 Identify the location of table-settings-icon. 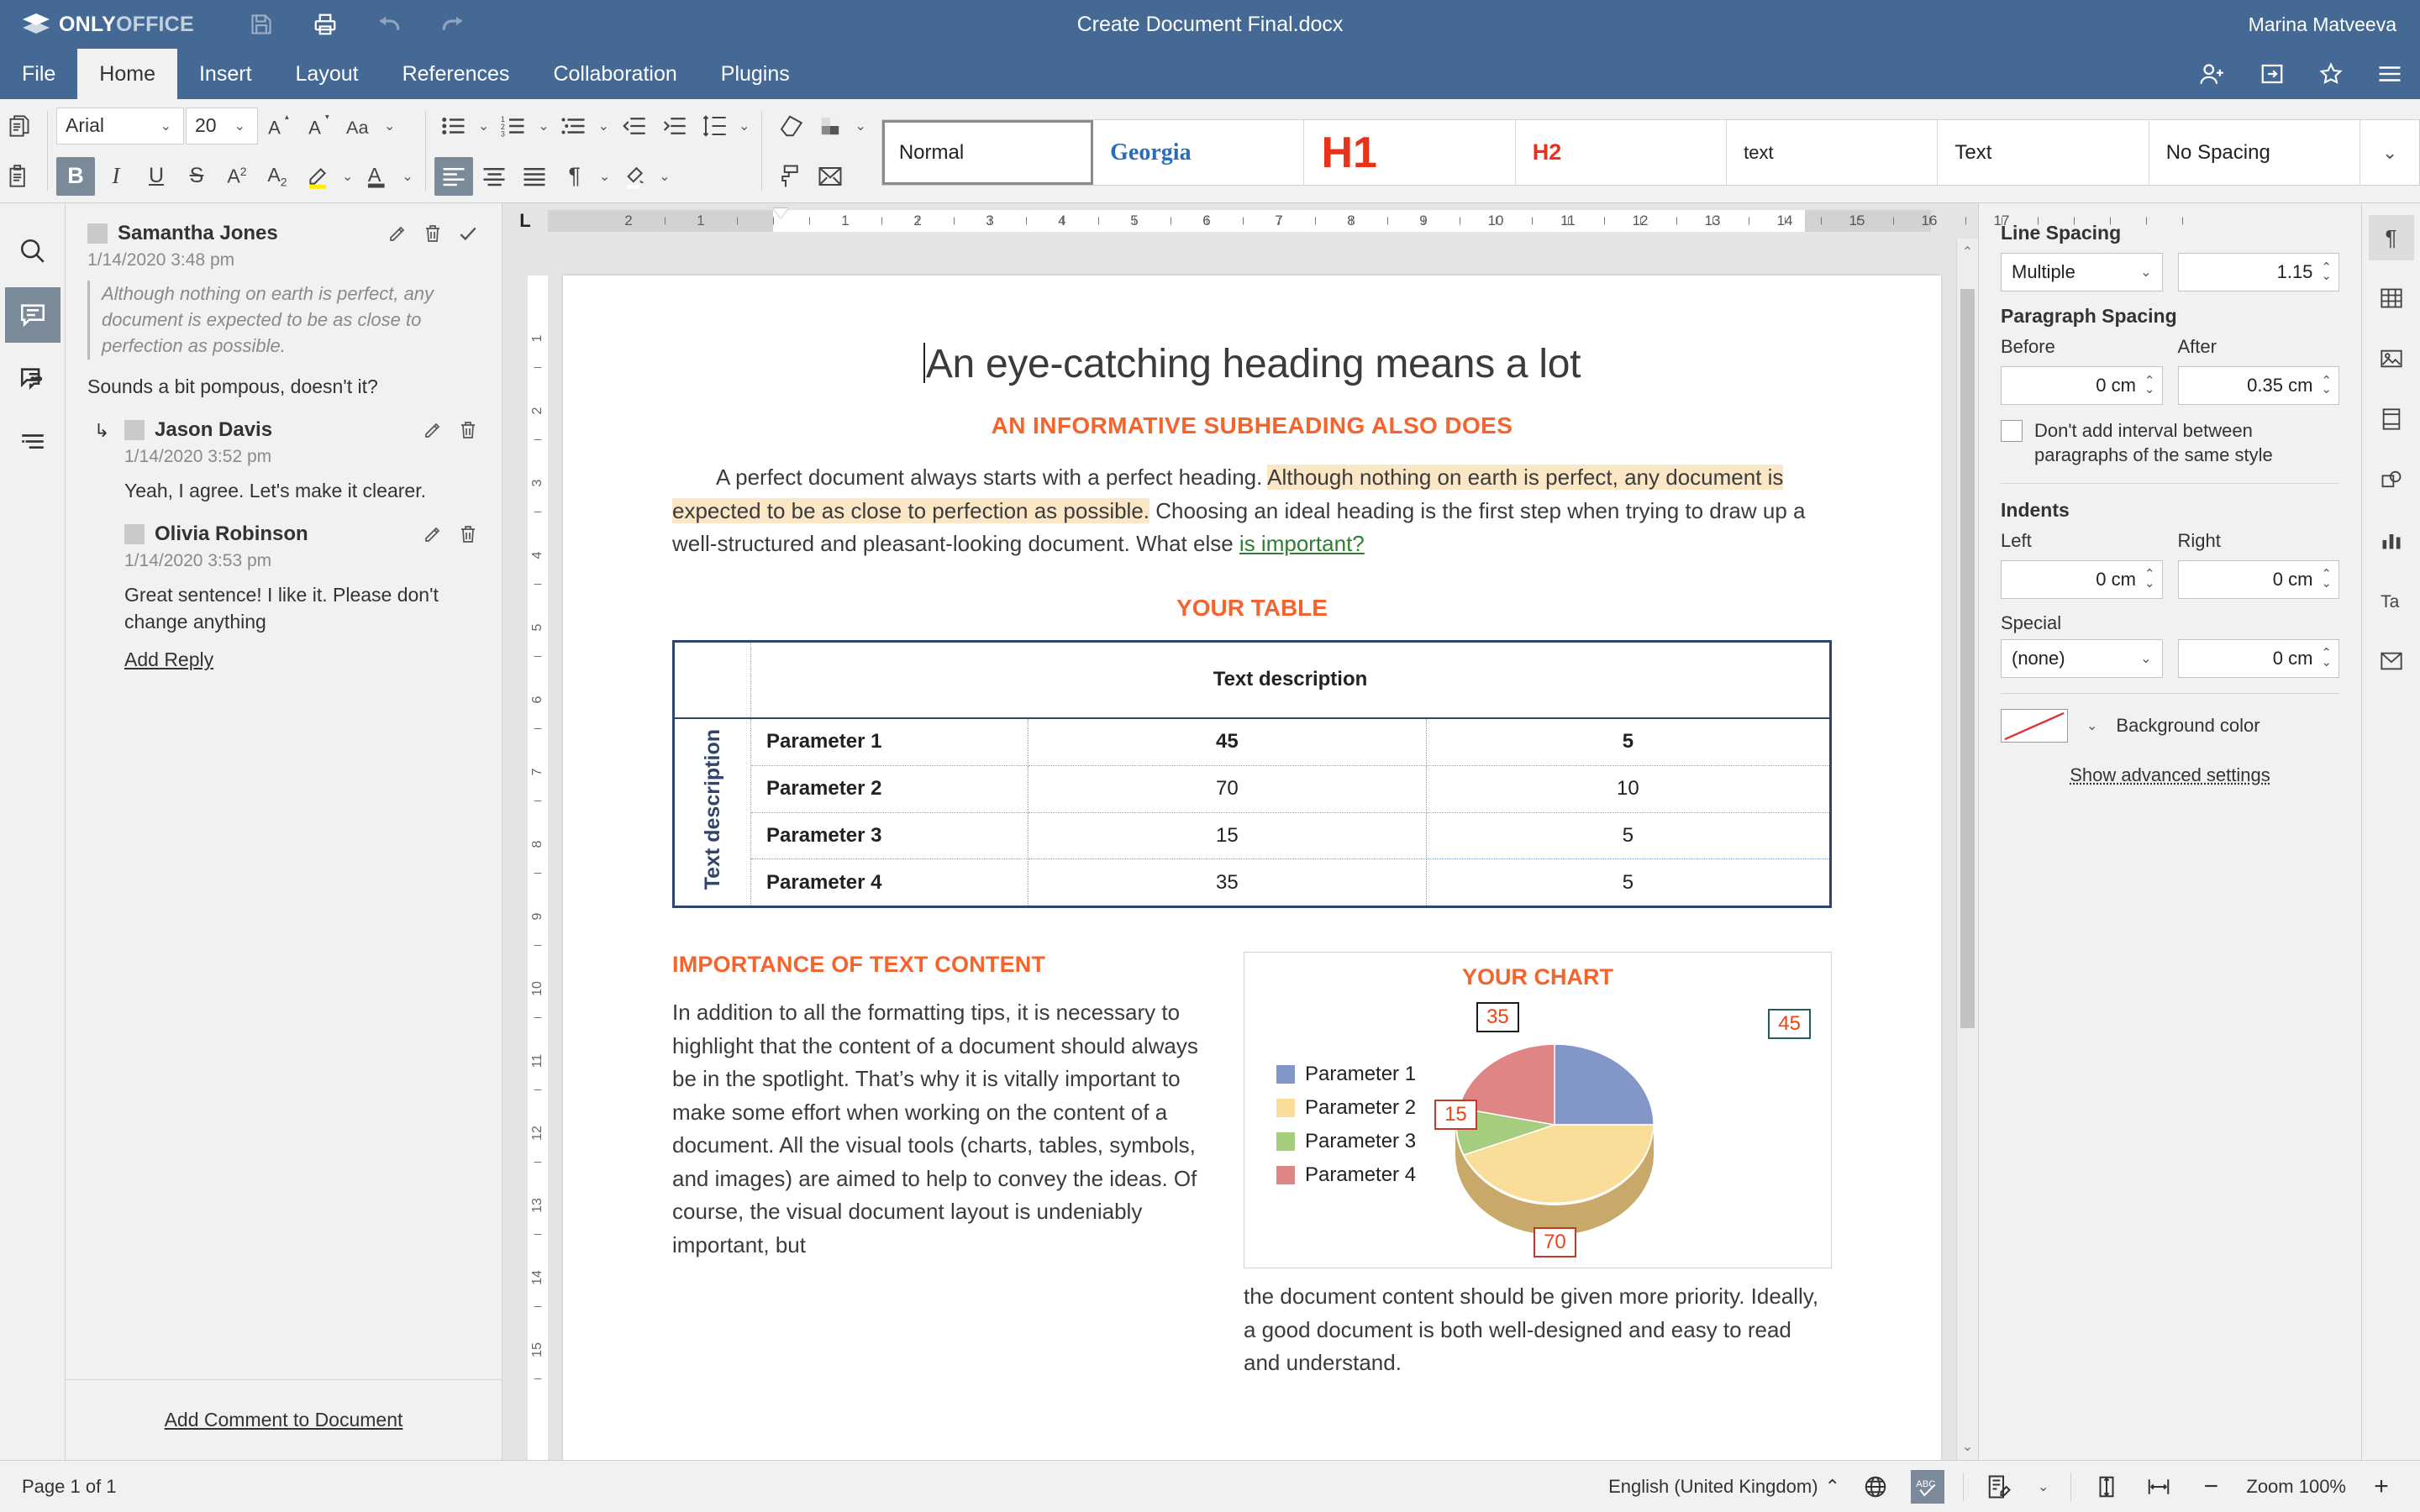
(2391, 298).